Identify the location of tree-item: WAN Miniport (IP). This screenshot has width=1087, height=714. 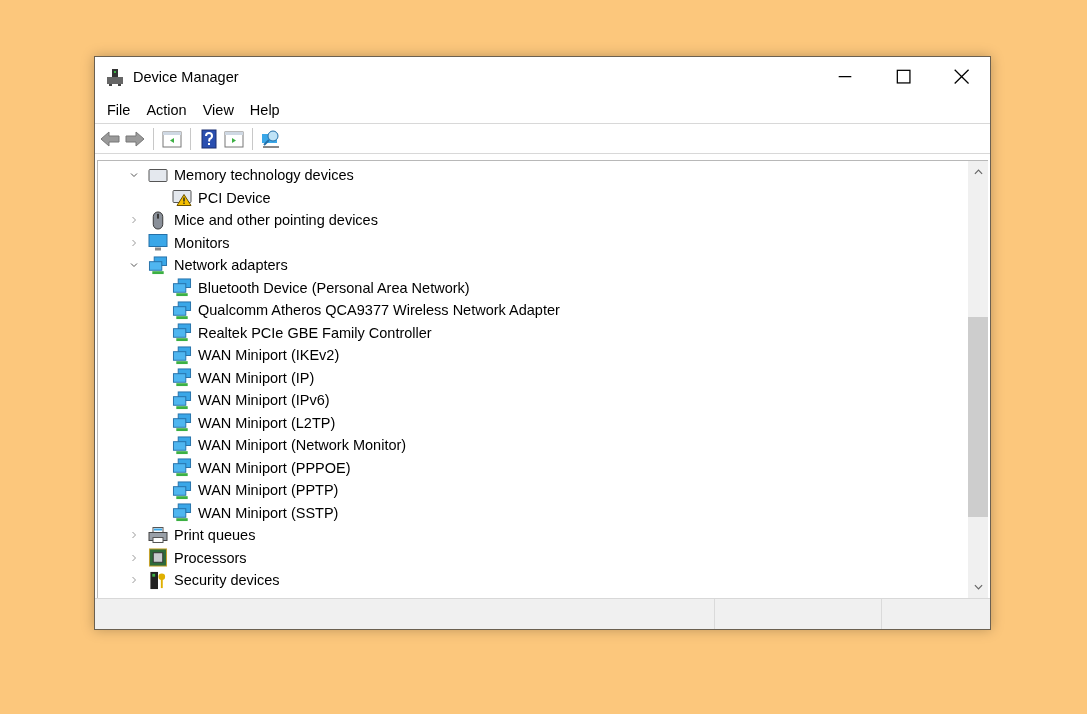
(256, 377).